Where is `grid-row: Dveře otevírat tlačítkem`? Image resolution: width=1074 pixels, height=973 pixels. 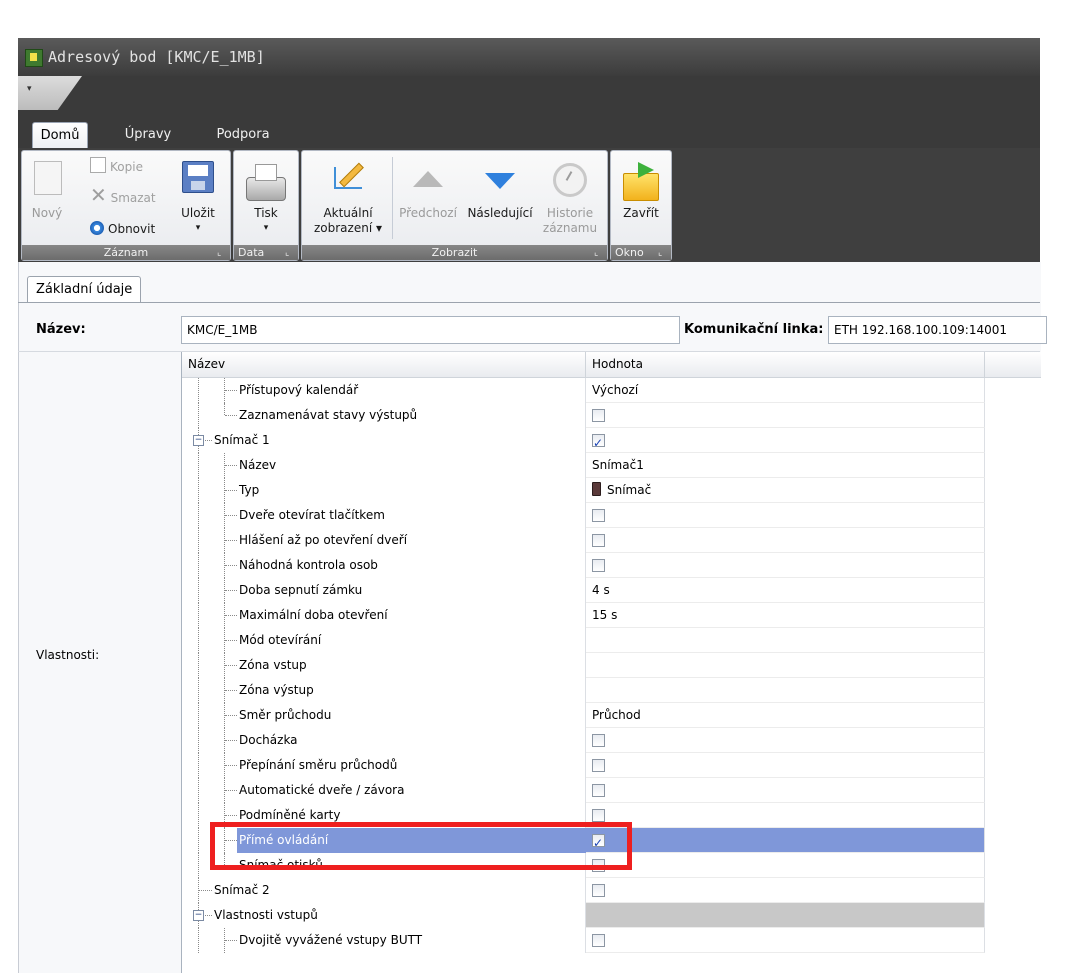
grid-row: Dveře otevírat tlačítkem is located at coordinates (583, 515).